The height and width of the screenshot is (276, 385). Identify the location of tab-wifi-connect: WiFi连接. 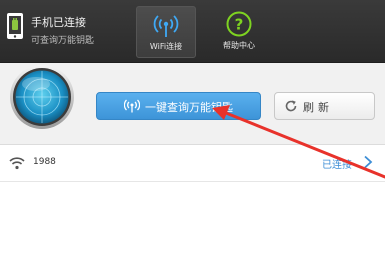
(166, 32).